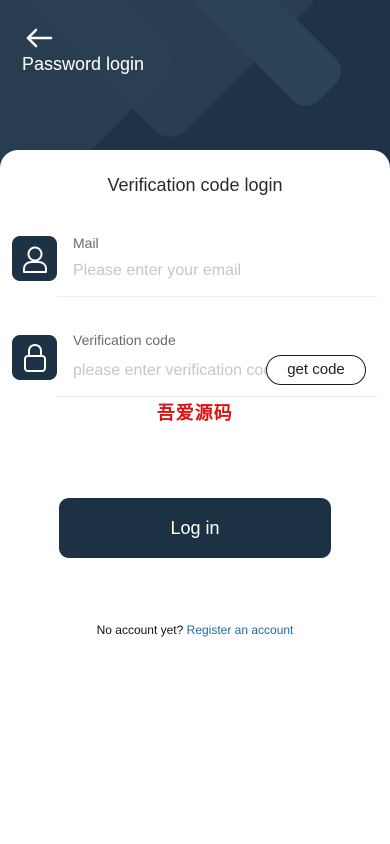 The height and width of the screenshot is (844, 390). I want to click on login-button: Log in, so click(195, 528).